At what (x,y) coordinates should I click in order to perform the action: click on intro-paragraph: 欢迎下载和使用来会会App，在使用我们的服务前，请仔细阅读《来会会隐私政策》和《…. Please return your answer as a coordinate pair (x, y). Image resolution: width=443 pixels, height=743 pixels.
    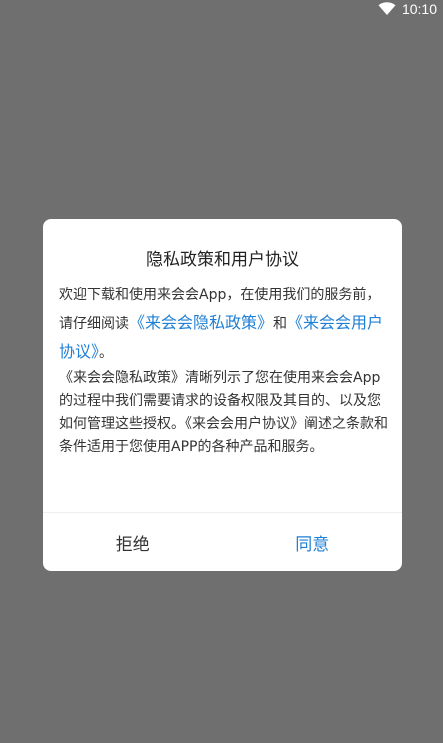
    Looking at the image, I should click on (224, 324).